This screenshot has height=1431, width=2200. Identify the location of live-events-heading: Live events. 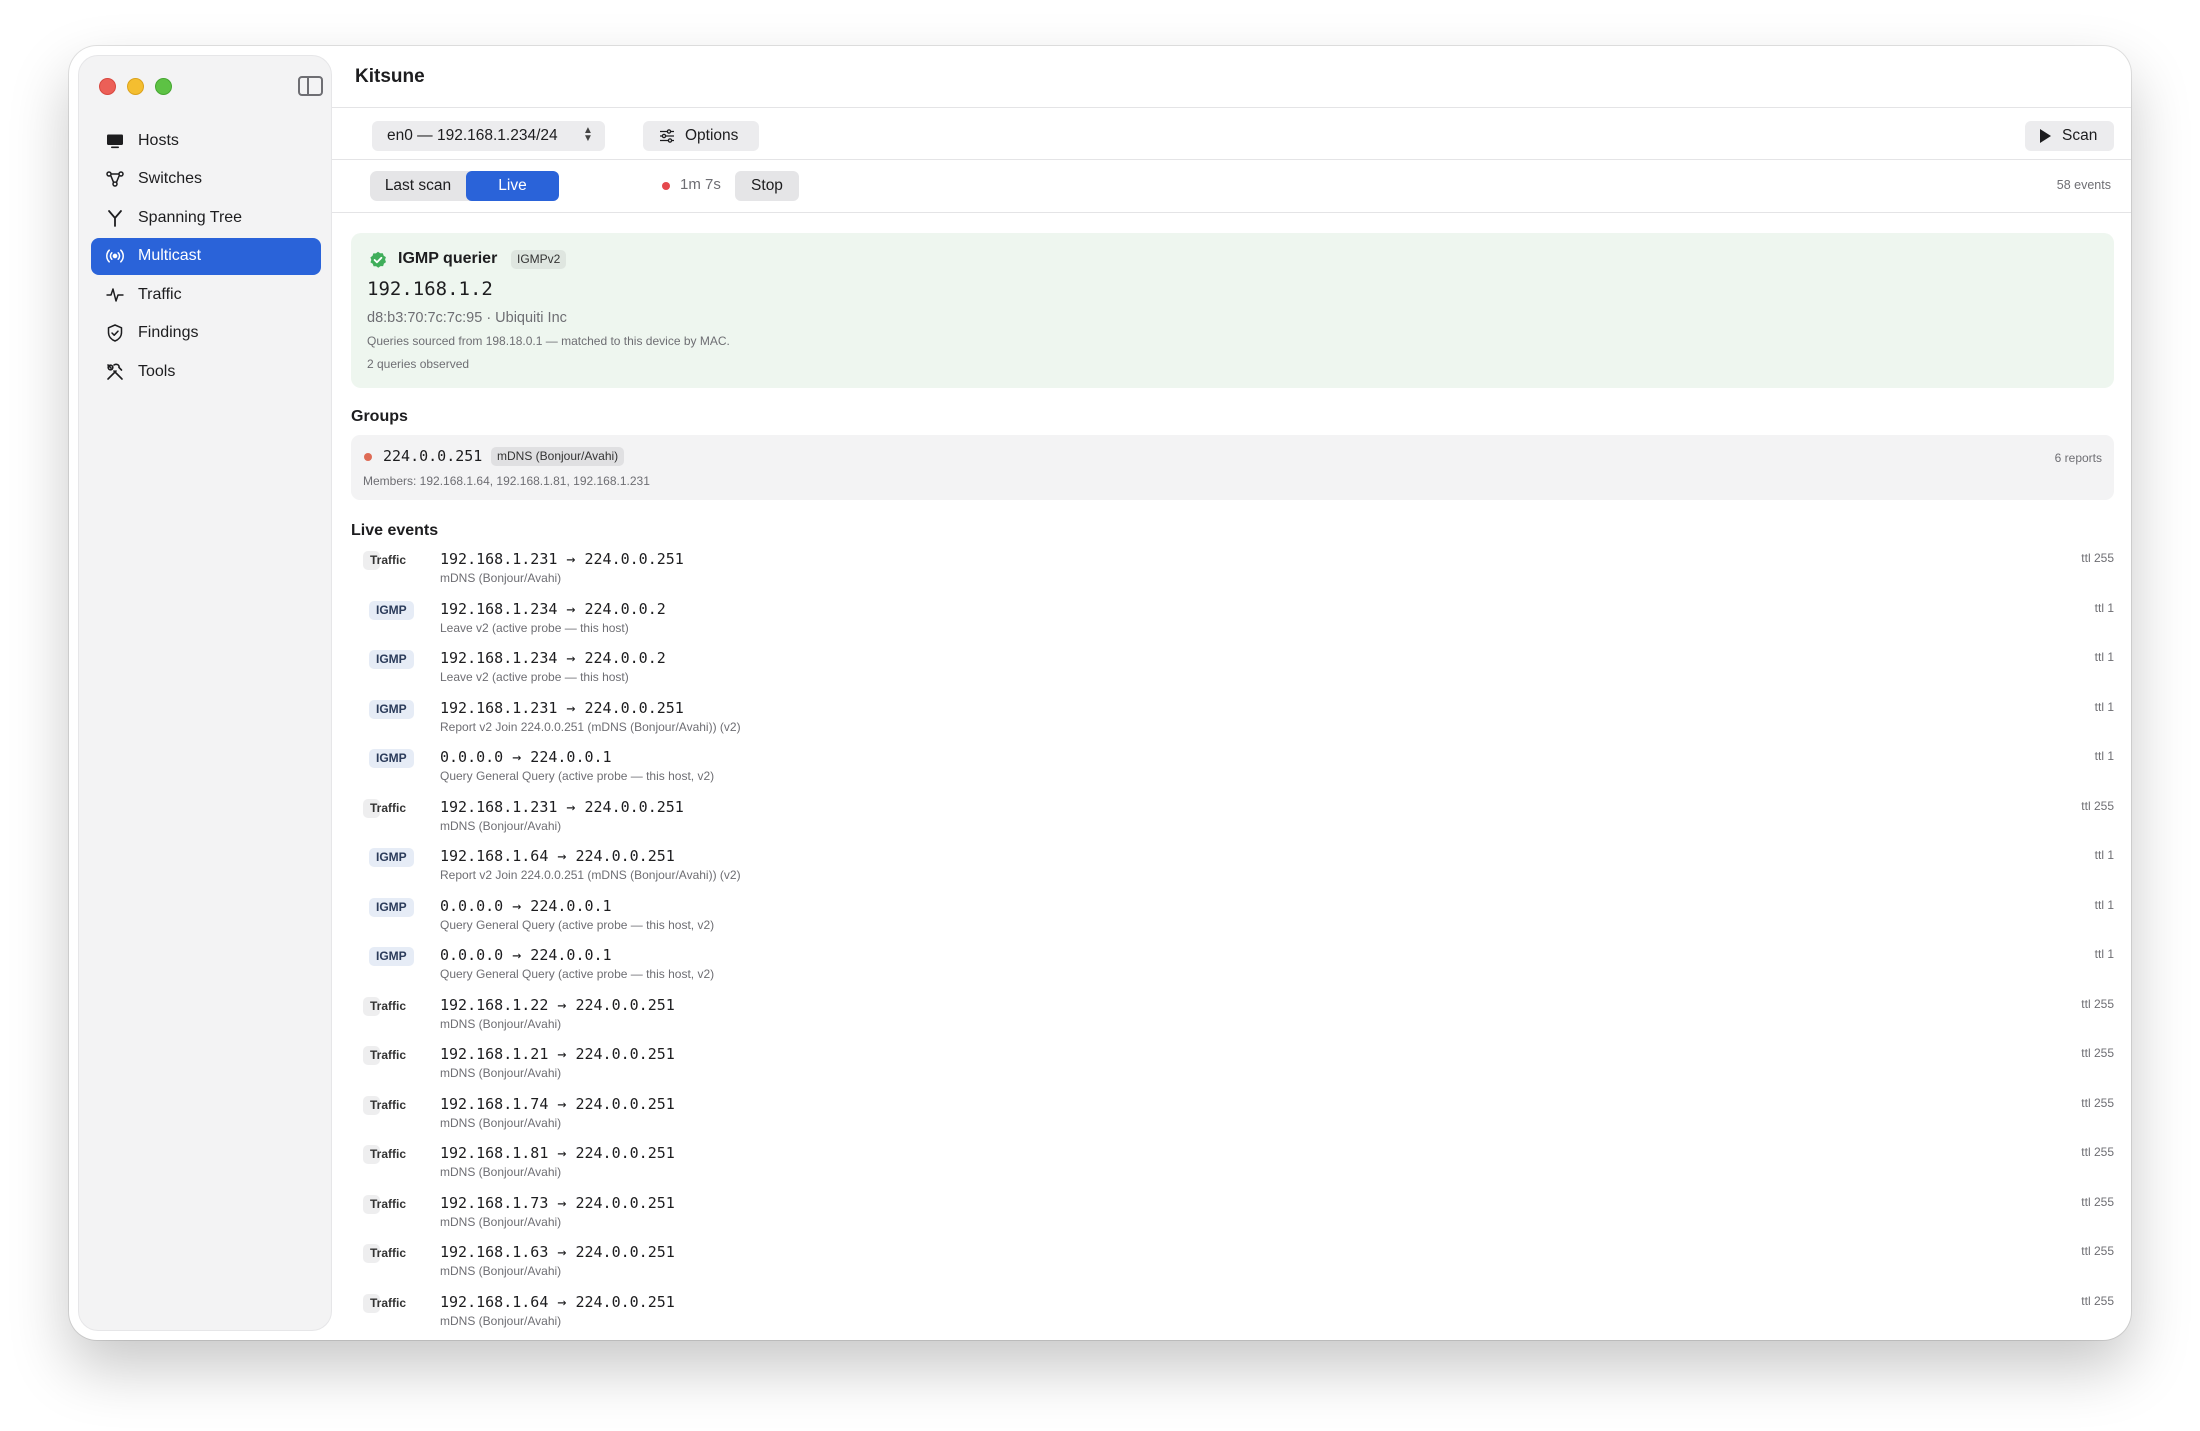
(395, 530).